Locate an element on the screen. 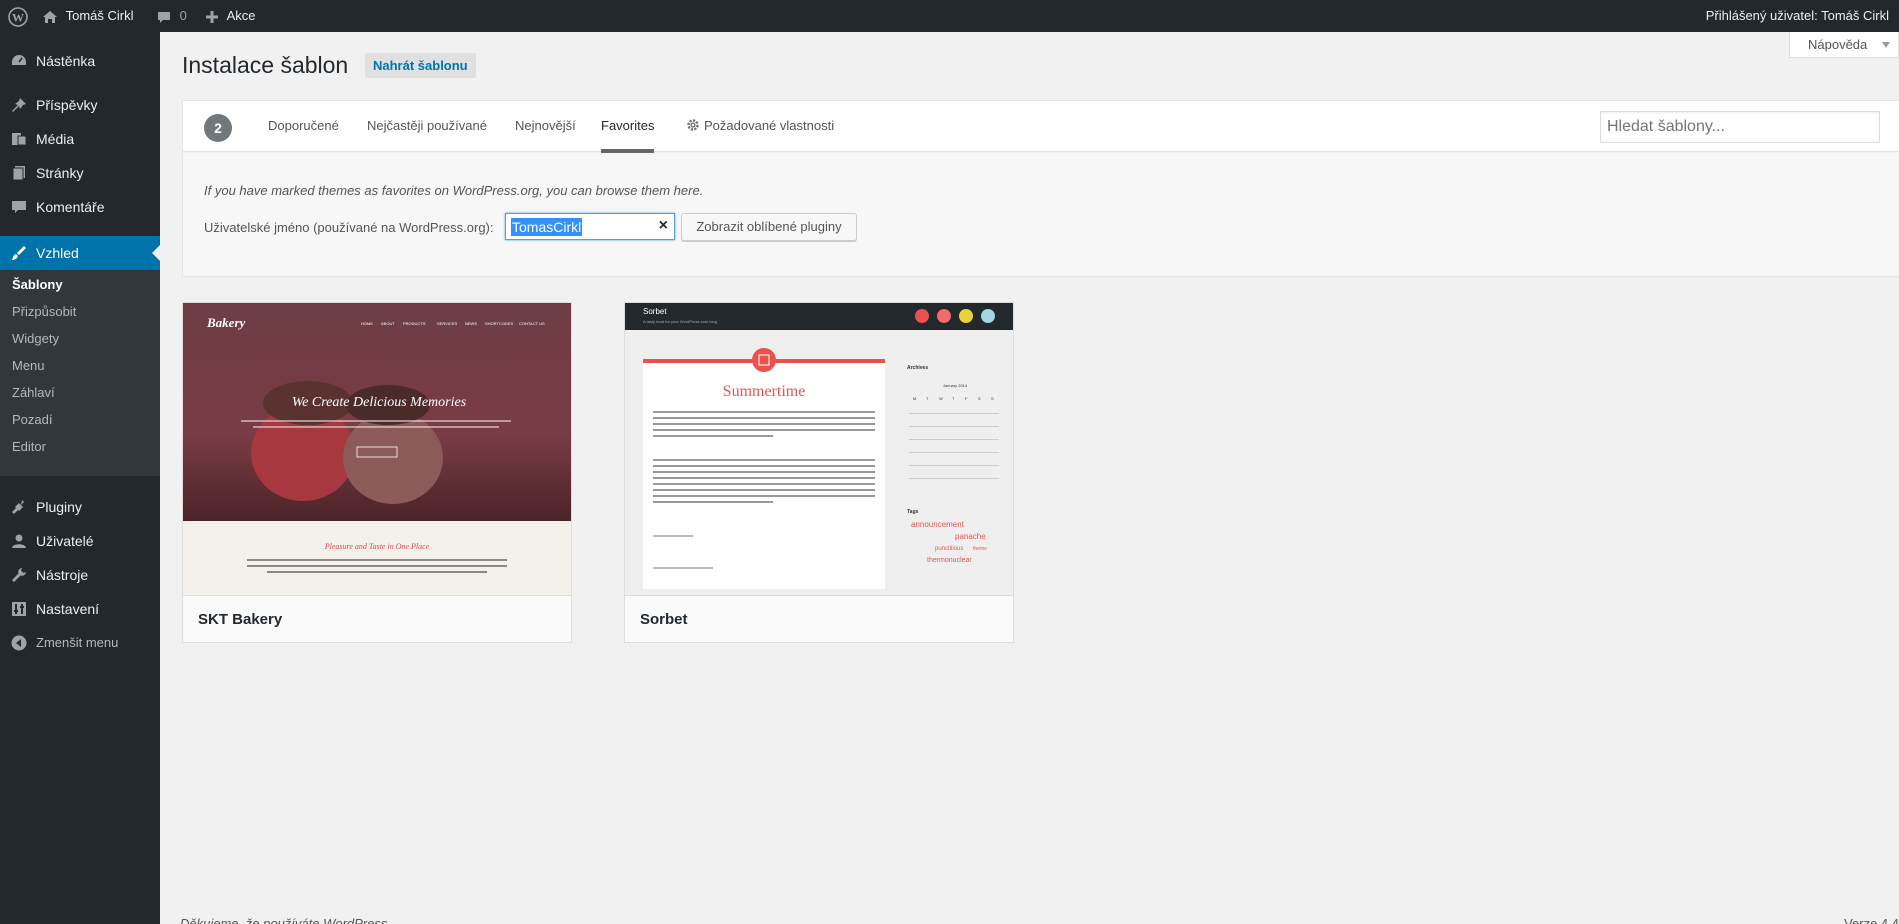  preview-tag: theme is located at coordinates (980, 549).